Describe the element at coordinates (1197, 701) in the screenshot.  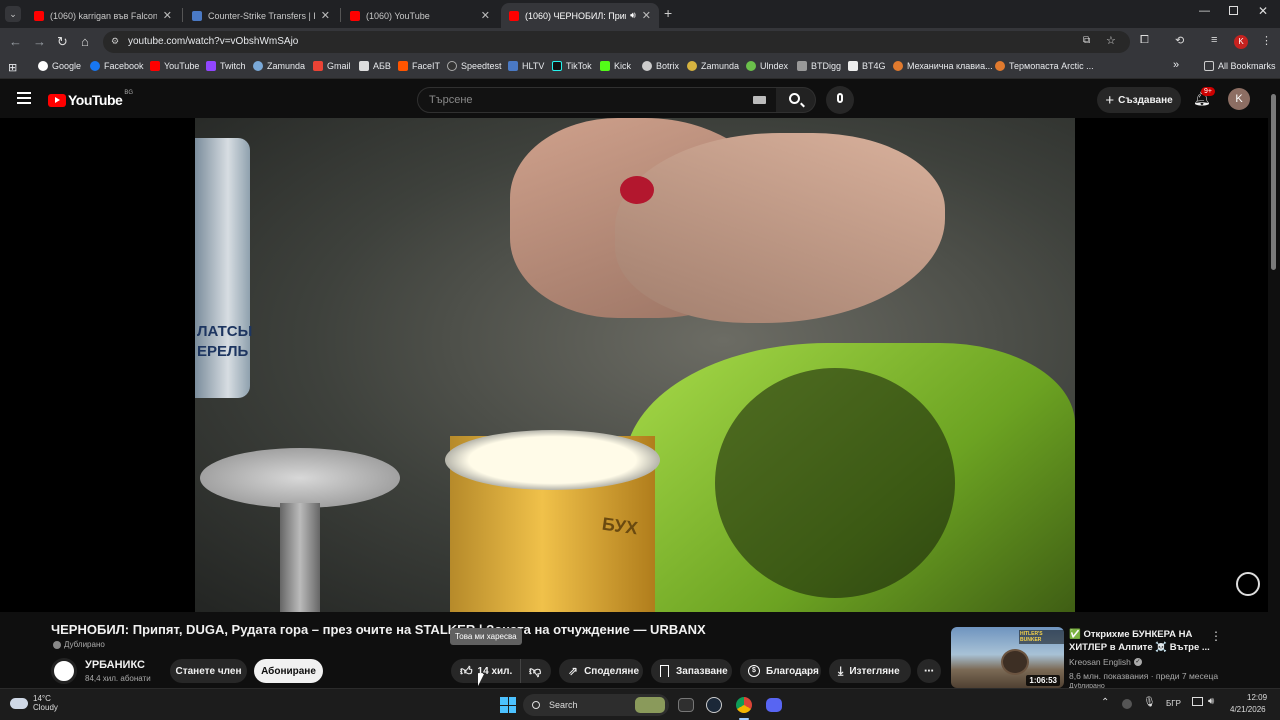
I see `network-icon` at that location.